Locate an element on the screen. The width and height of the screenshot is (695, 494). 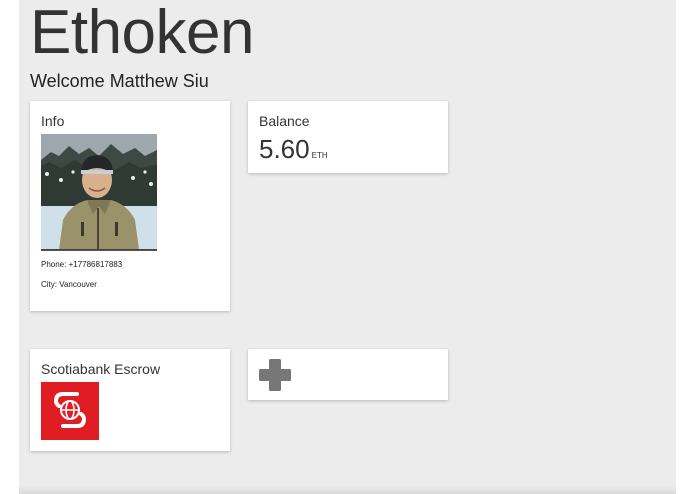
app-title: Ethoken is located at coordinates (142, 33).